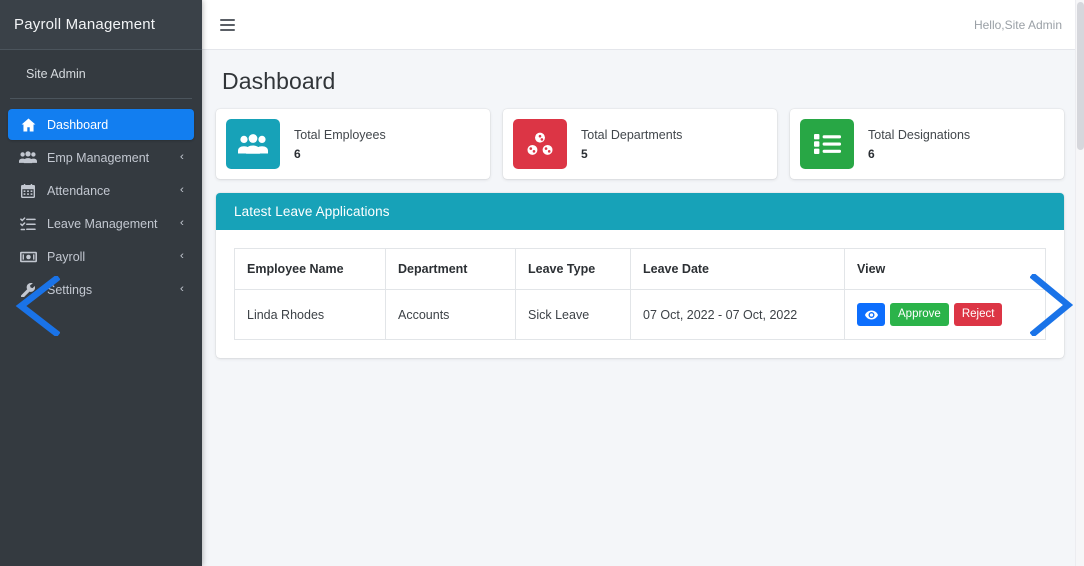 The image size is (1084, 566). What do you see at coordinates (101, 256) in the screenshot?
I see `sidebar-item-payroll: Payroll ‹` at bounding box center [101, 256].